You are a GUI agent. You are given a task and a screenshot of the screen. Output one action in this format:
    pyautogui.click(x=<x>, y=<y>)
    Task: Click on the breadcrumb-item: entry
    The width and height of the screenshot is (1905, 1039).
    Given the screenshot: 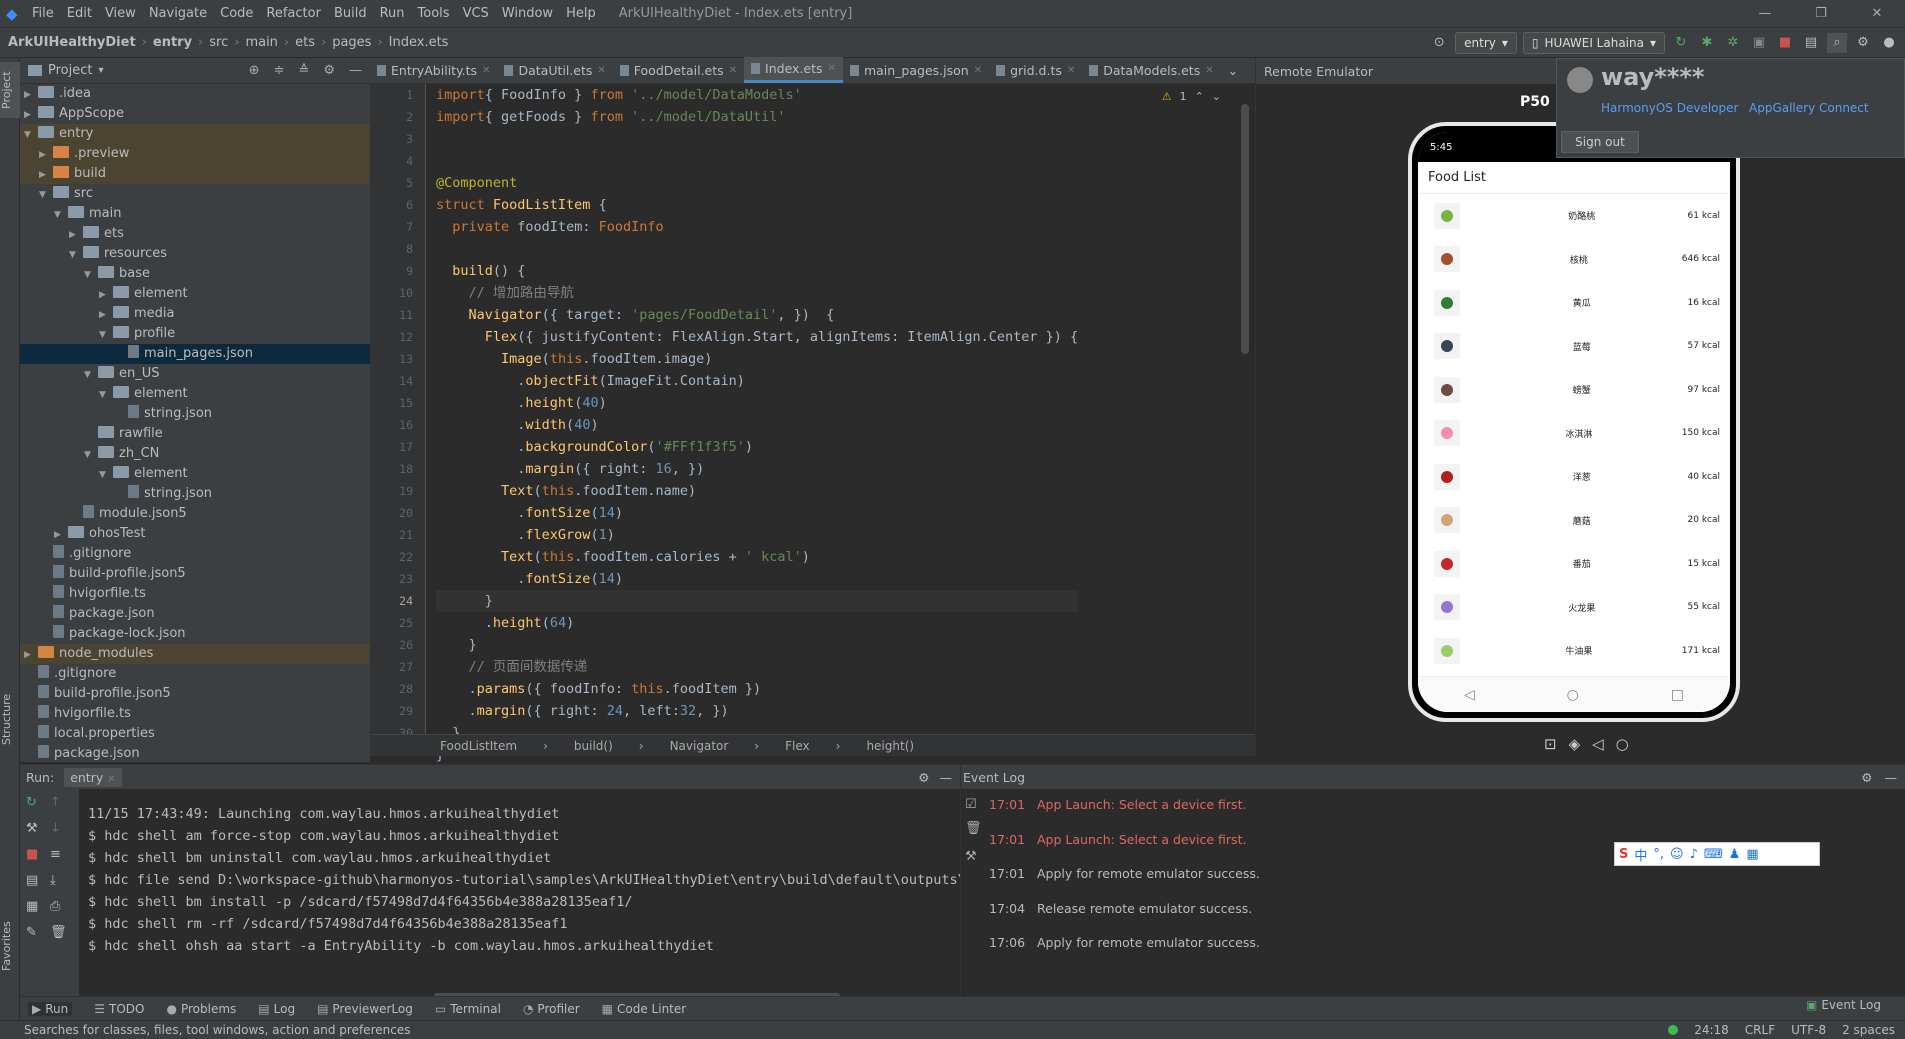 What is the action you would take?
    pyautogui.click(x=172, y=42)
    